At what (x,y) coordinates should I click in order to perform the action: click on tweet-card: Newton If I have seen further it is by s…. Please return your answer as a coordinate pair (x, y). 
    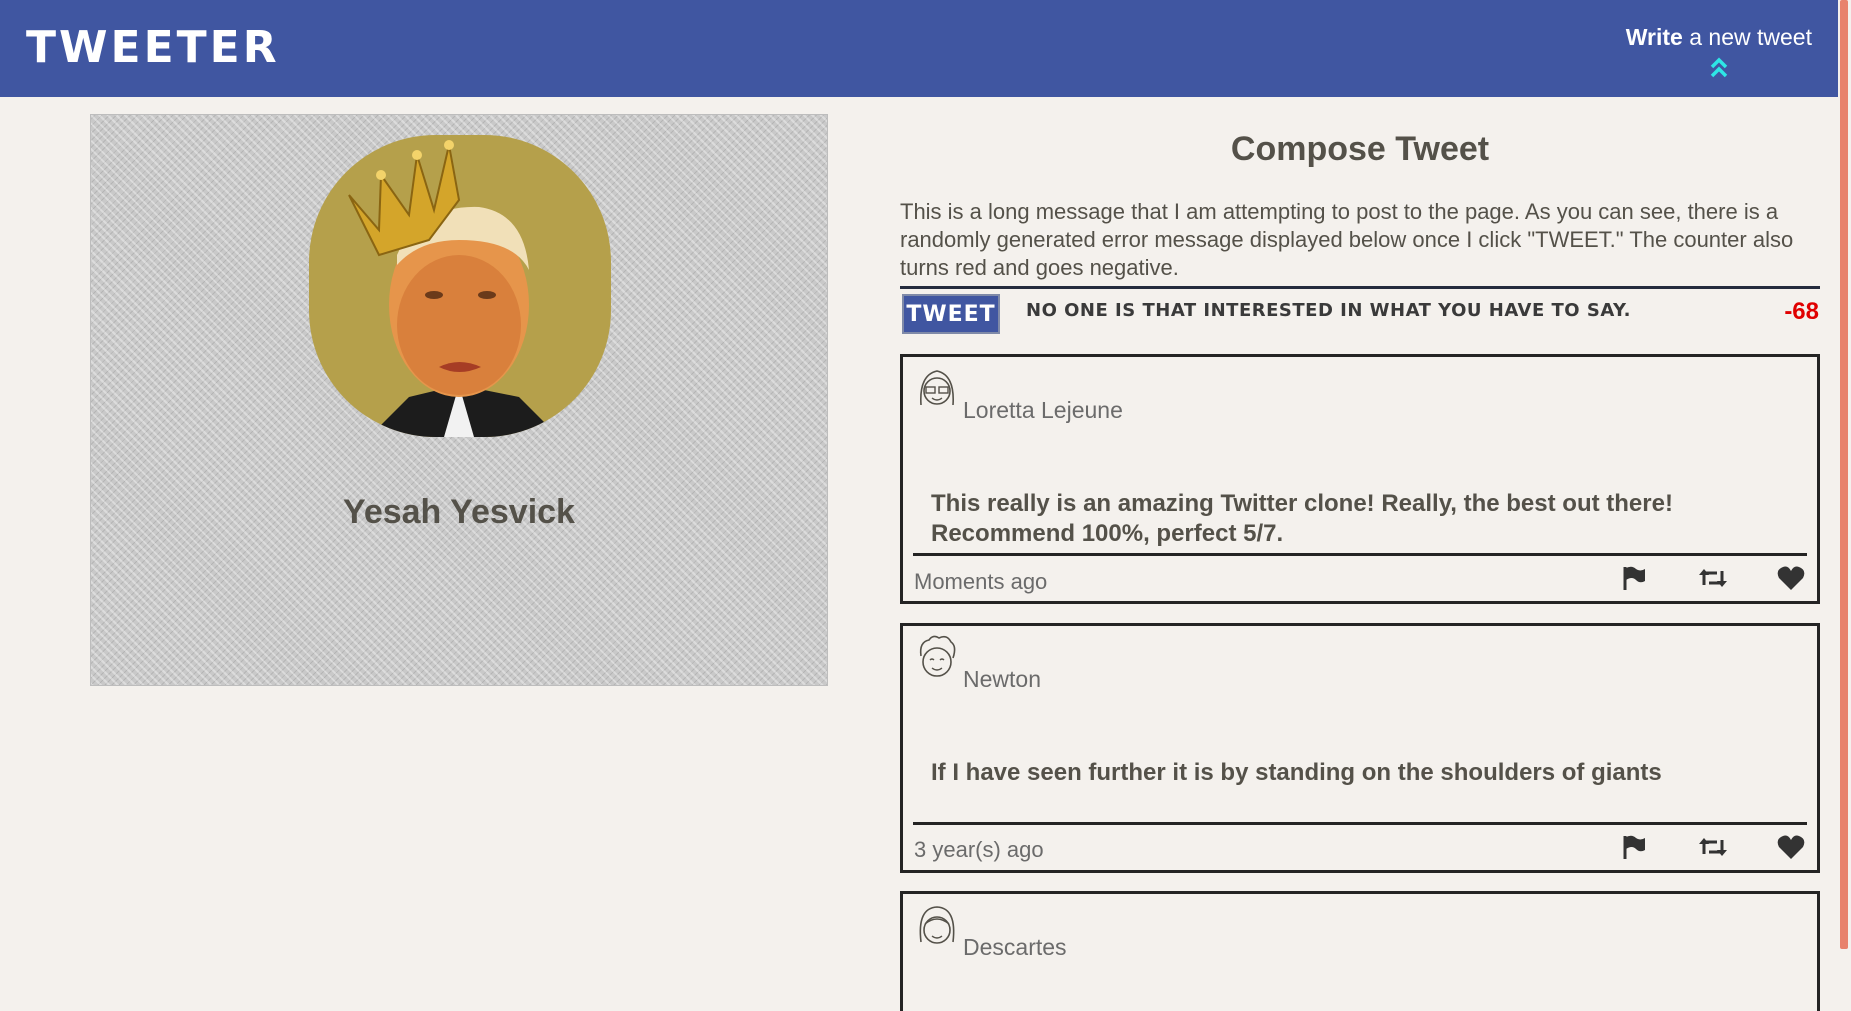
    Looking at the image, I should click on (1360, 748).